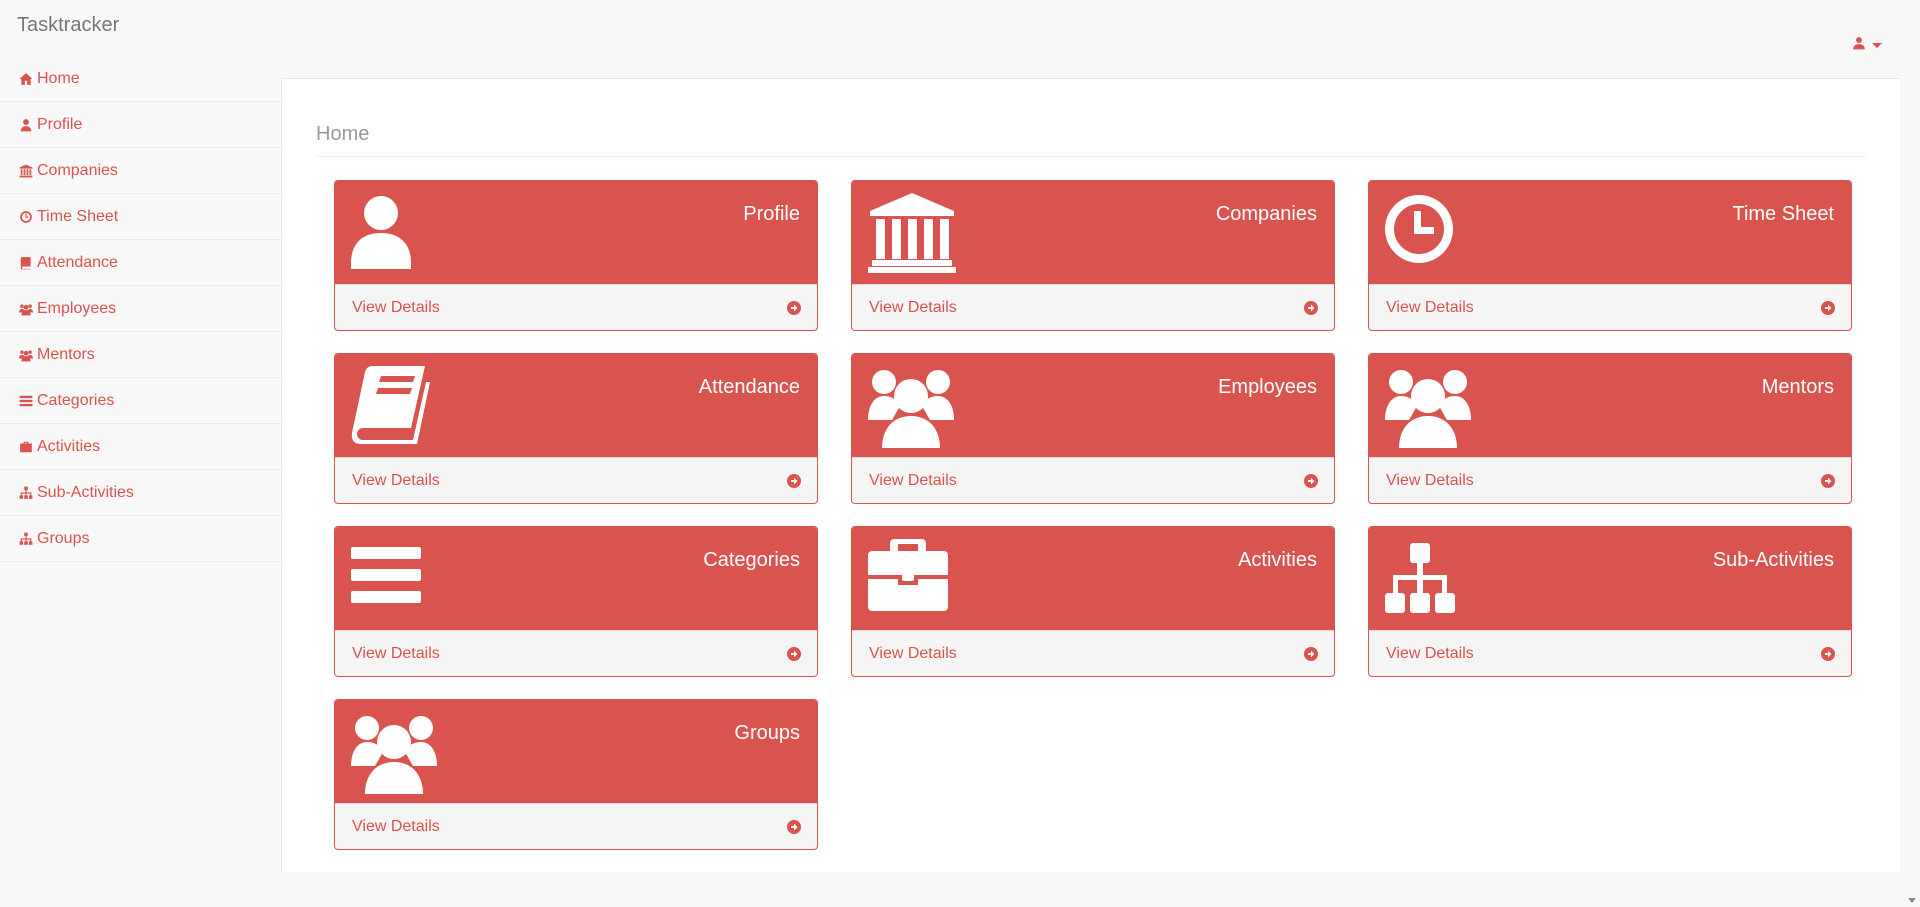 This screenshot has width=1920, height=907. I want to click on panel-title: Groups, so click(767, 733).